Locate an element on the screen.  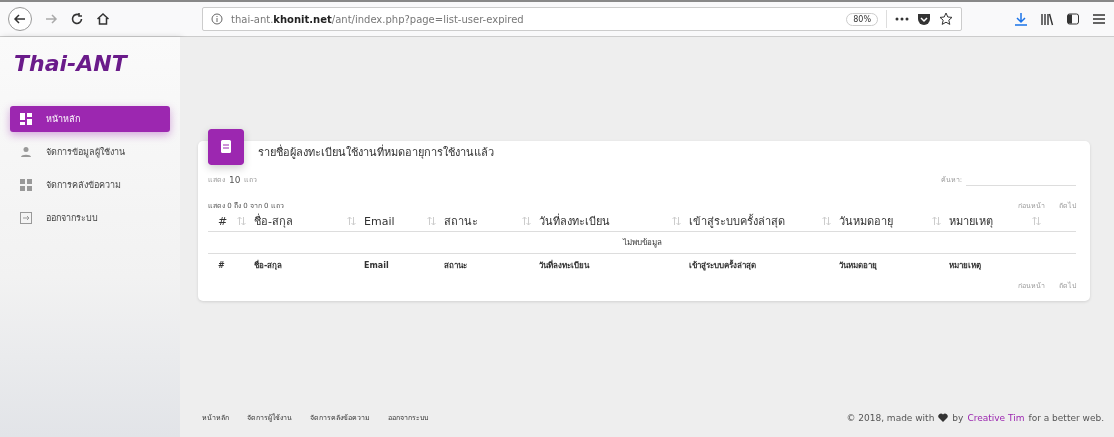
sidebar-item: จัดการข้อมูลผู้ใช้งาน is located at coordinates (90, 152).